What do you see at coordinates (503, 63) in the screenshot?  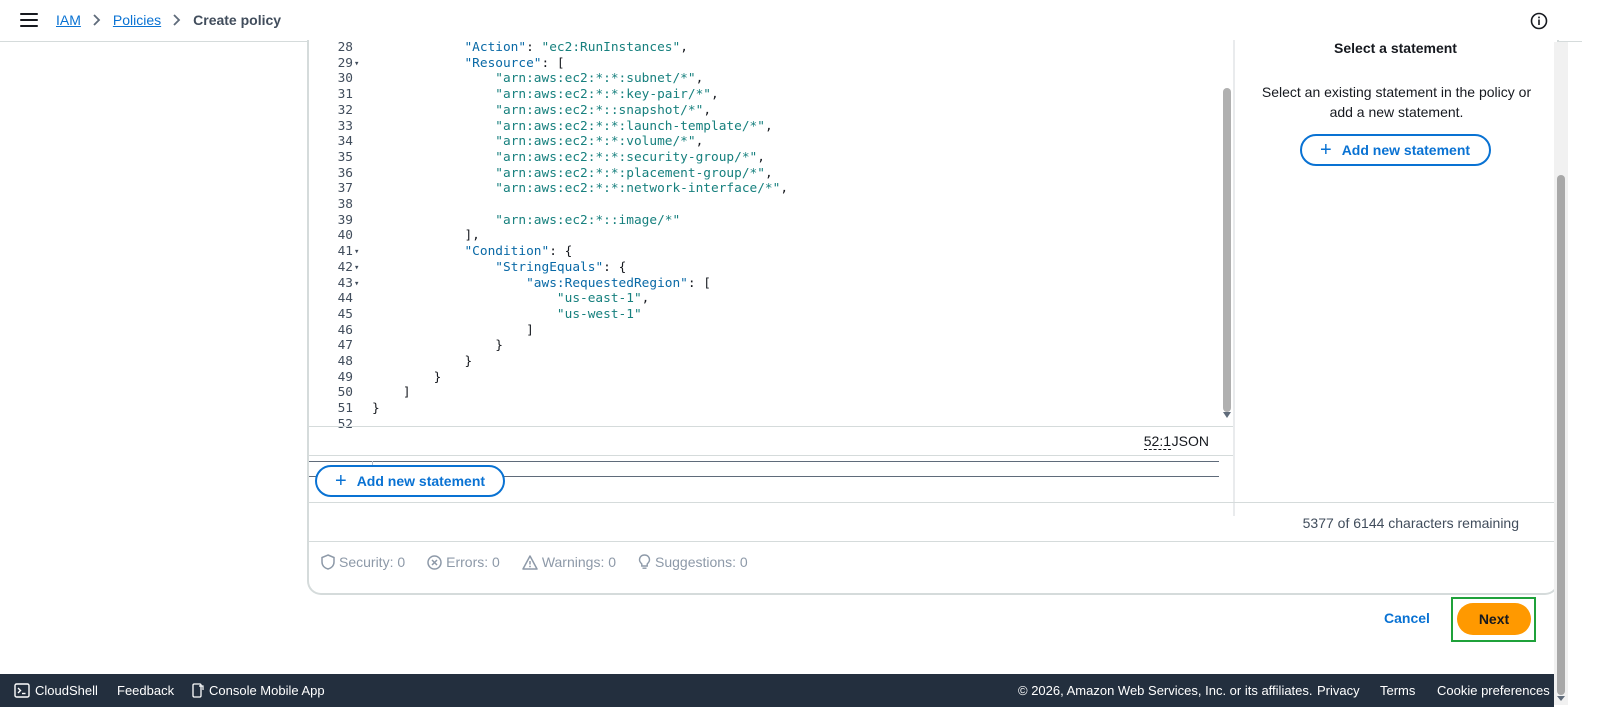 I see `json-key: "Resource"` at bounding box center [503, 63].